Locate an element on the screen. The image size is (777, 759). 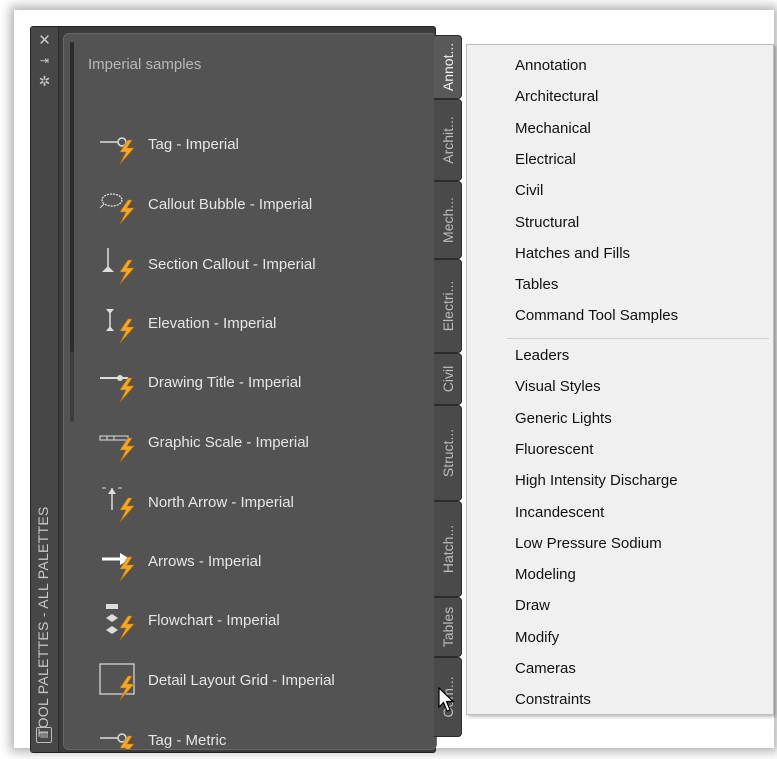
north-arrow-icon is located at coordinates (118, 505).